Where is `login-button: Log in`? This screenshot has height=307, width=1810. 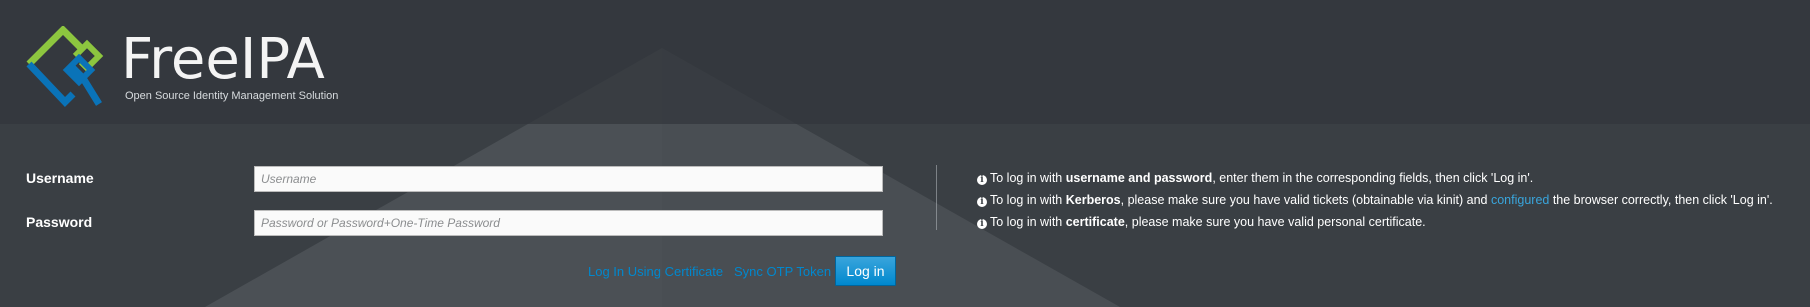 login-button: Log in is located at coordinates (865, 271).